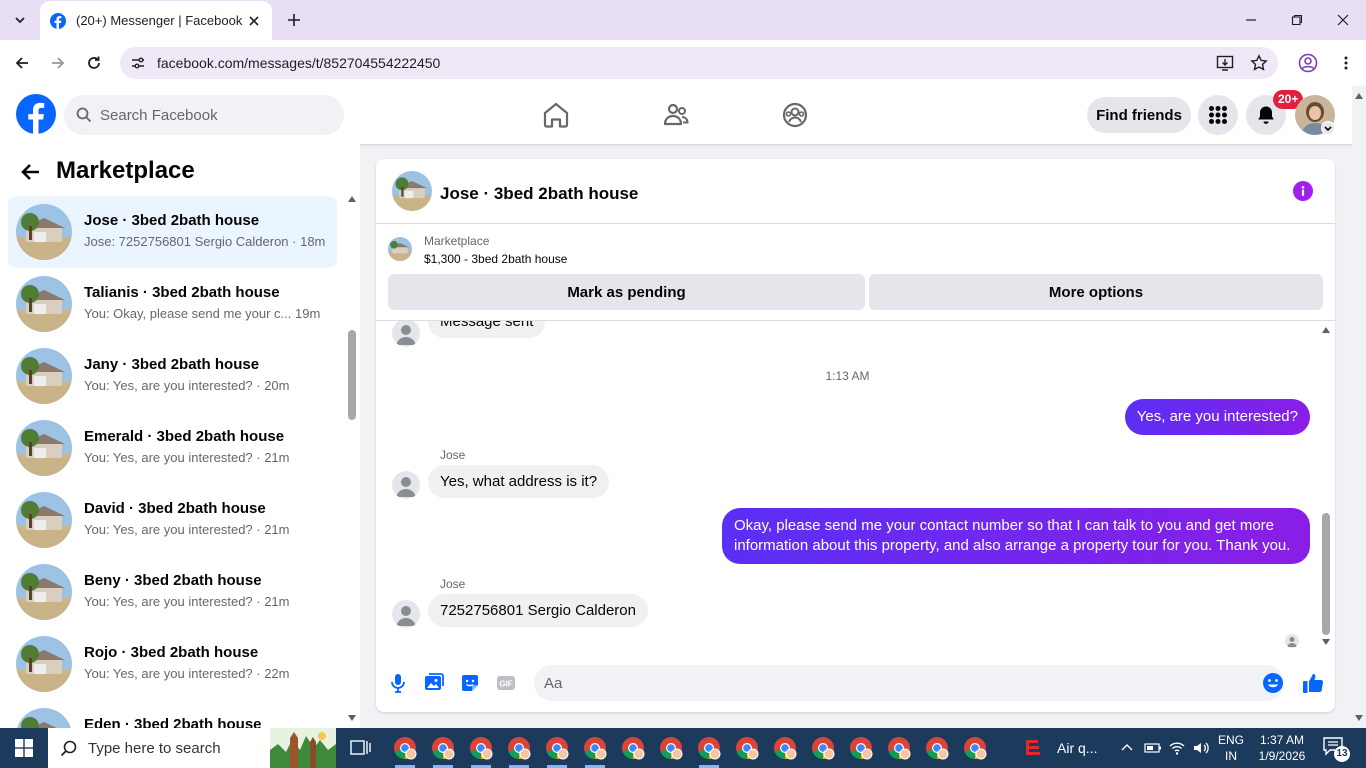 This screenshot has height=768, width=1366. What do you see at coordinates (22, 63) in the screenshot?
I see `back-button` at bounding box center [22, 63].